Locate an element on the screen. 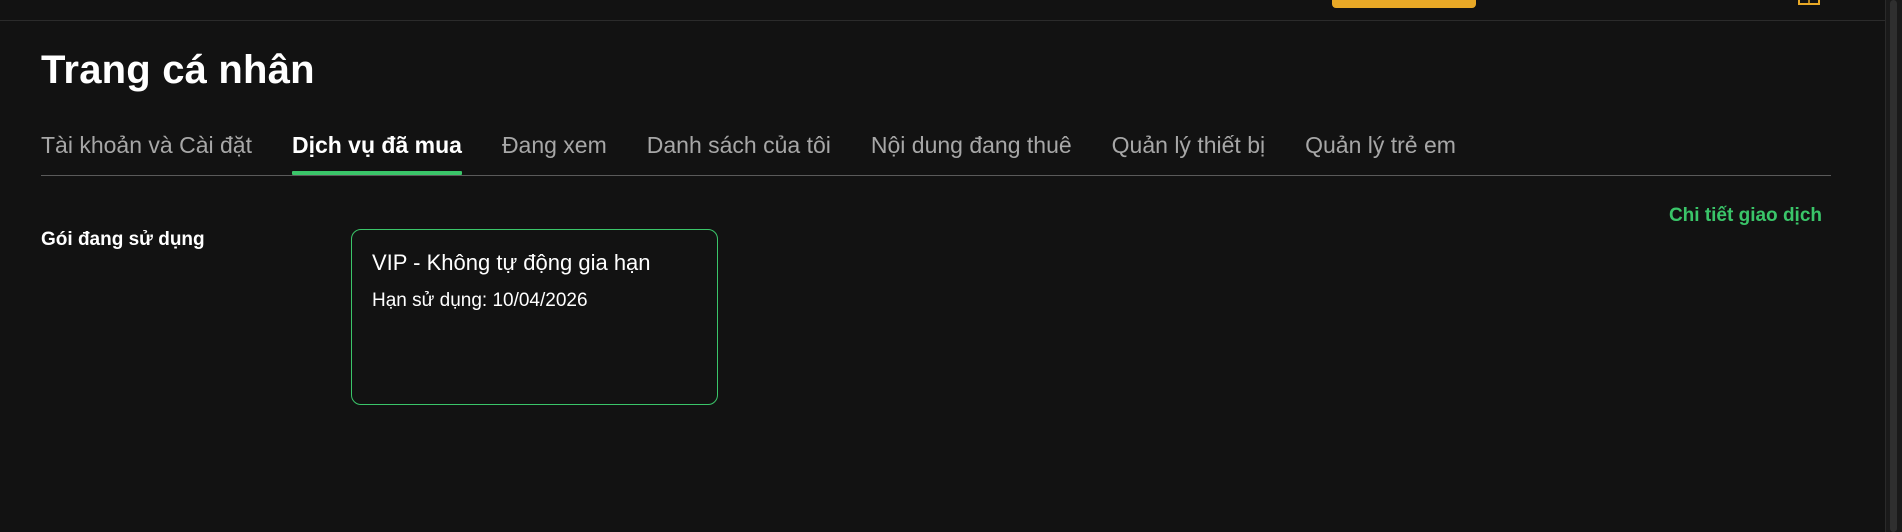  scrollbar-thumb is located at coordinates (1893, 266).